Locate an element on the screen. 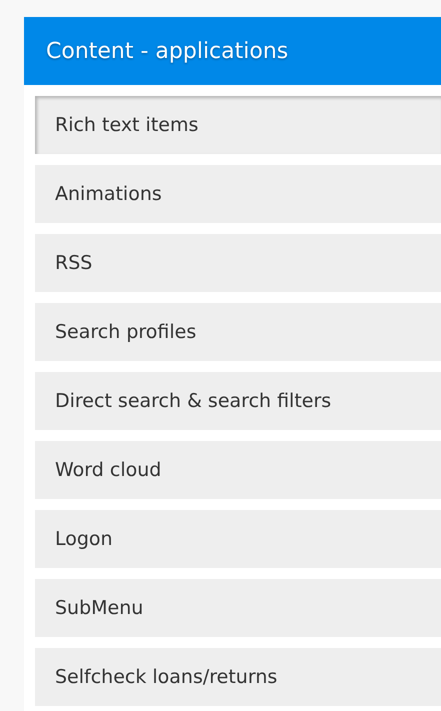 The width and height of the screenshot is (441, 711). menu-item: Word cloud is located at coordinates (238, 470).